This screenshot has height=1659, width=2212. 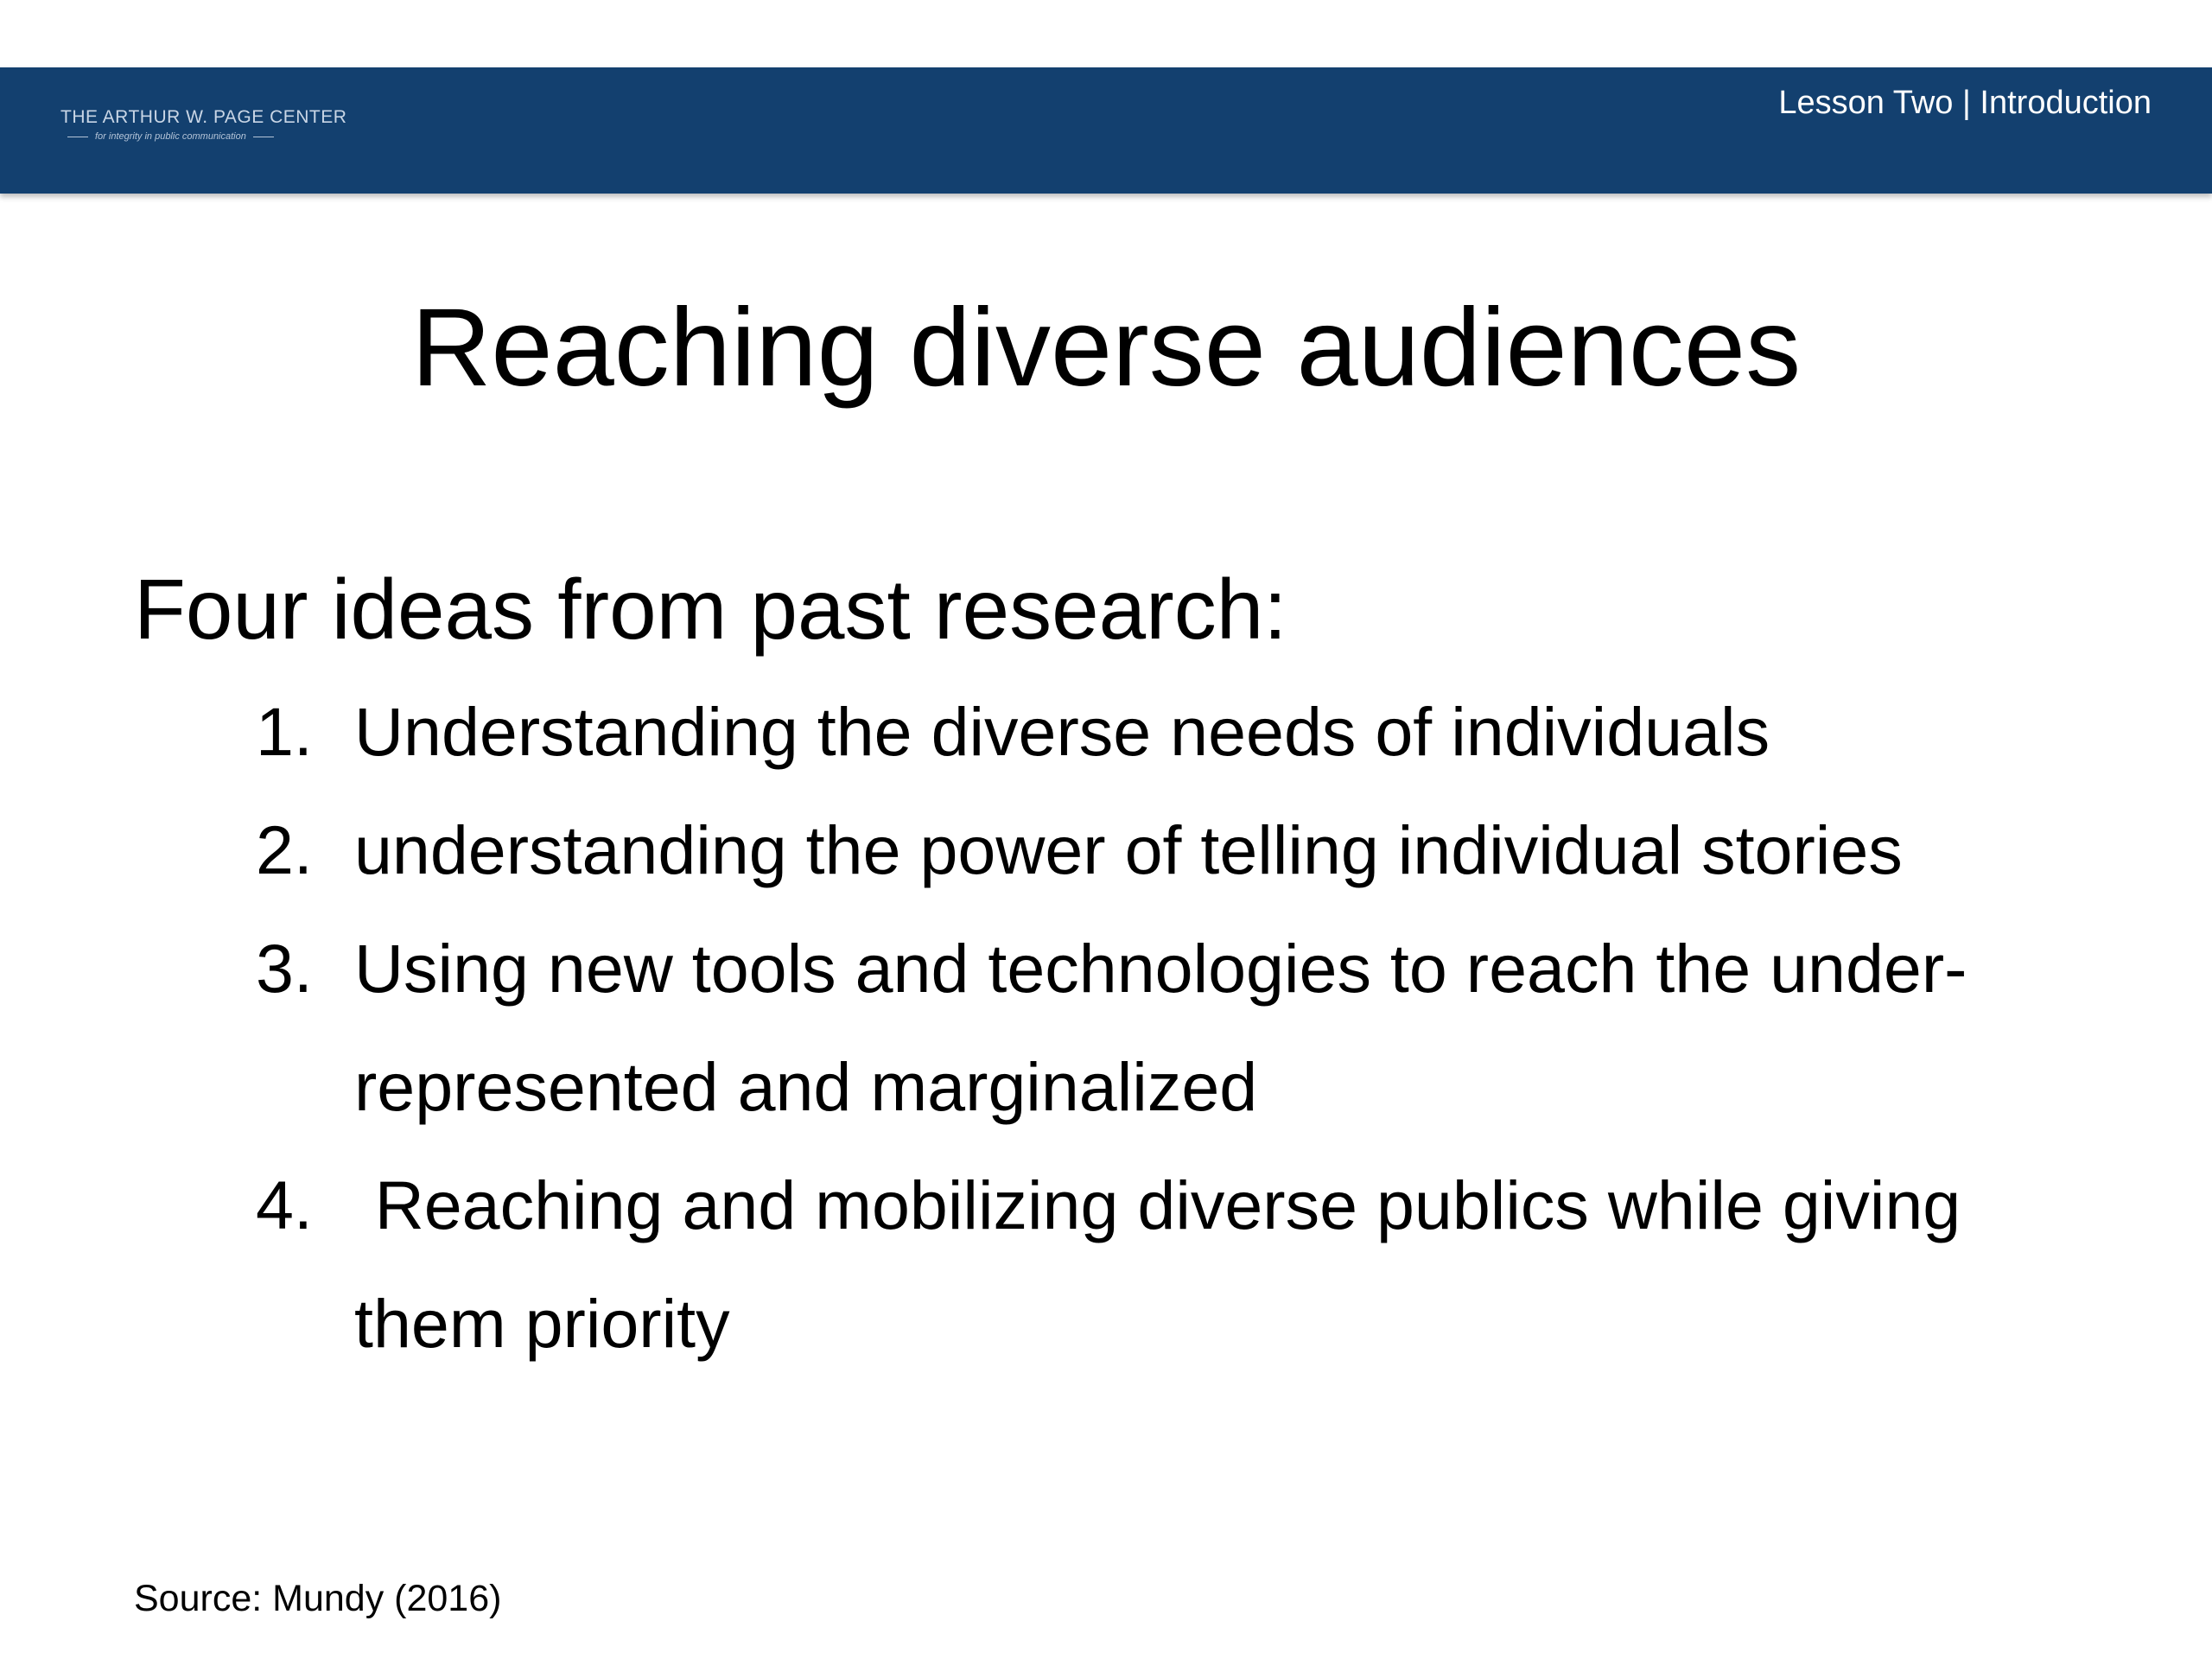 I want to click on logo-tagline: for integrity in public communication, so click(x=194, y=136).